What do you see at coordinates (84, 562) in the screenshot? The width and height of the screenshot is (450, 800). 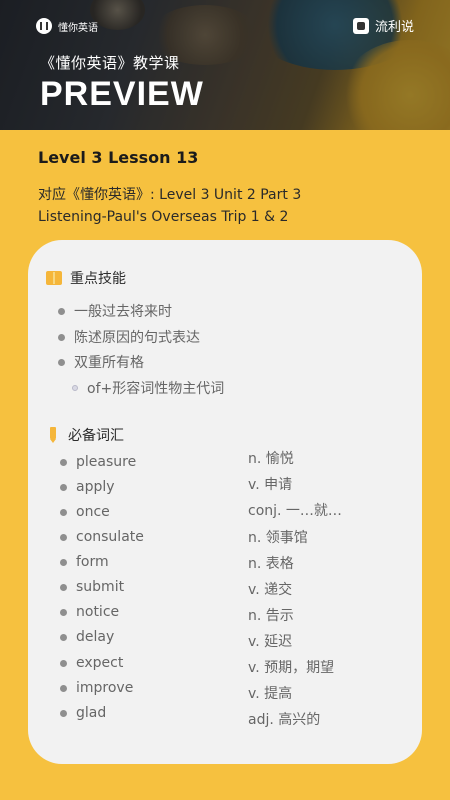 I see `vocab-word: form` at bounding box center [84, 562].